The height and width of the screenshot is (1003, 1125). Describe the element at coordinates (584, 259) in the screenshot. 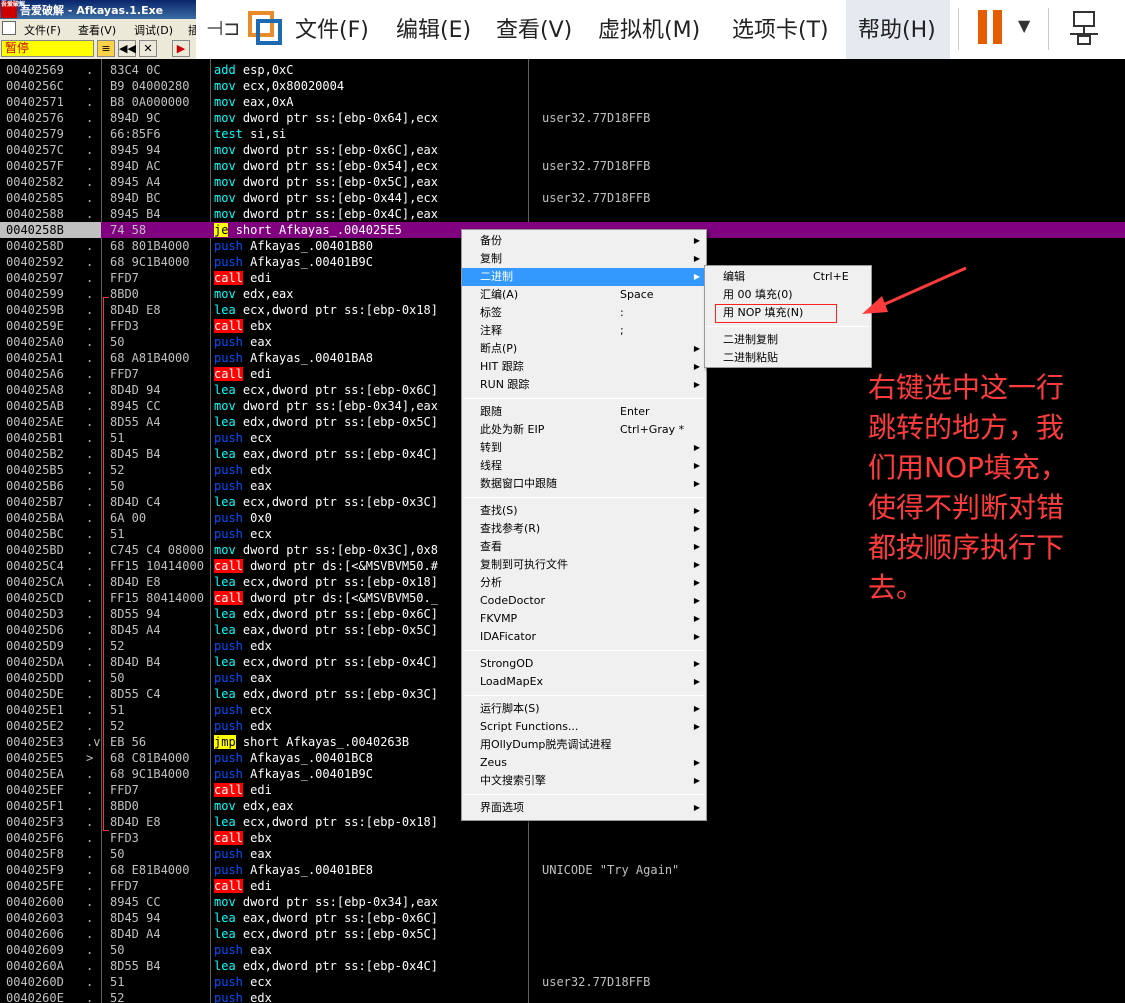

I see `menu-item: 复制 ▶` at that location.